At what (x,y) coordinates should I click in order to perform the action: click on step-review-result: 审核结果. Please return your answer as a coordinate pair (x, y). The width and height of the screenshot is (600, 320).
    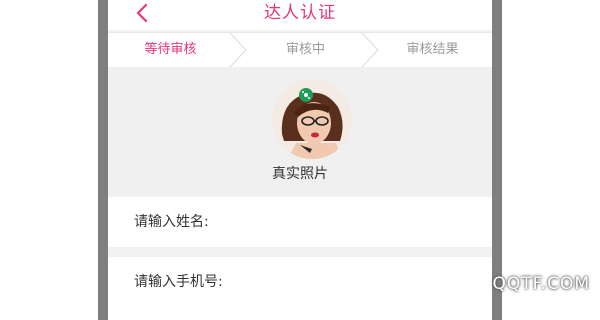
    Looking at the image, I should click on (432, 49).